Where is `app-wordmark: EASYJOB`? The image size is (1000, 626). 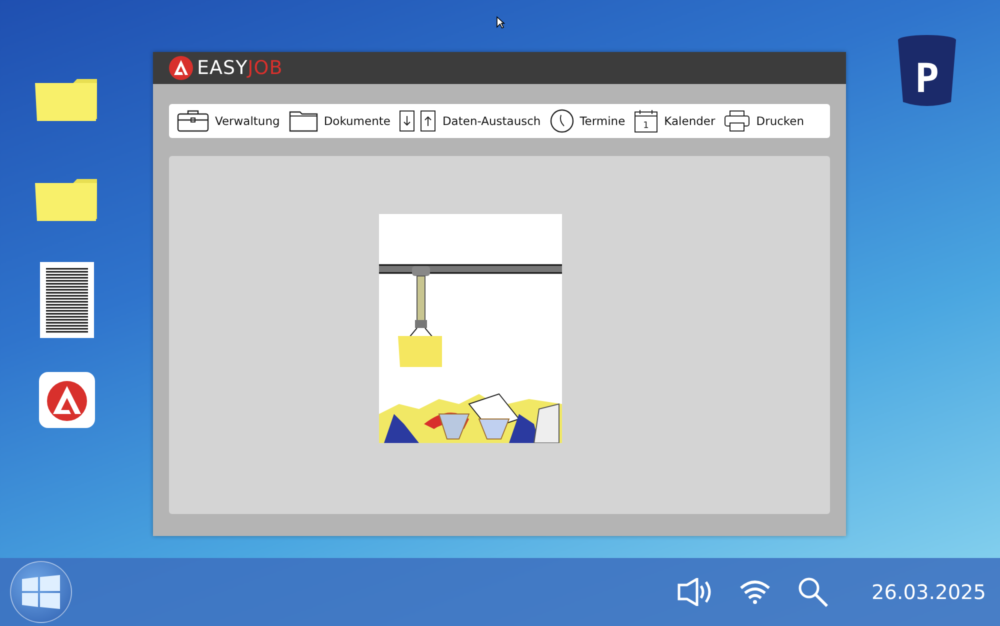 app-wordmark: EASYJOB is located at coordinates (240, 68).